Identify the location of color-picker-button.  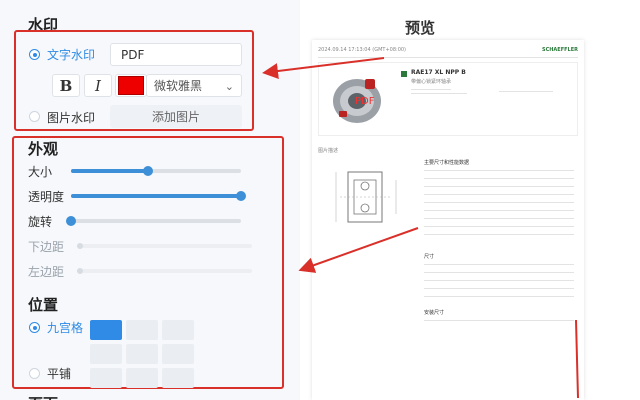
(131, 85).